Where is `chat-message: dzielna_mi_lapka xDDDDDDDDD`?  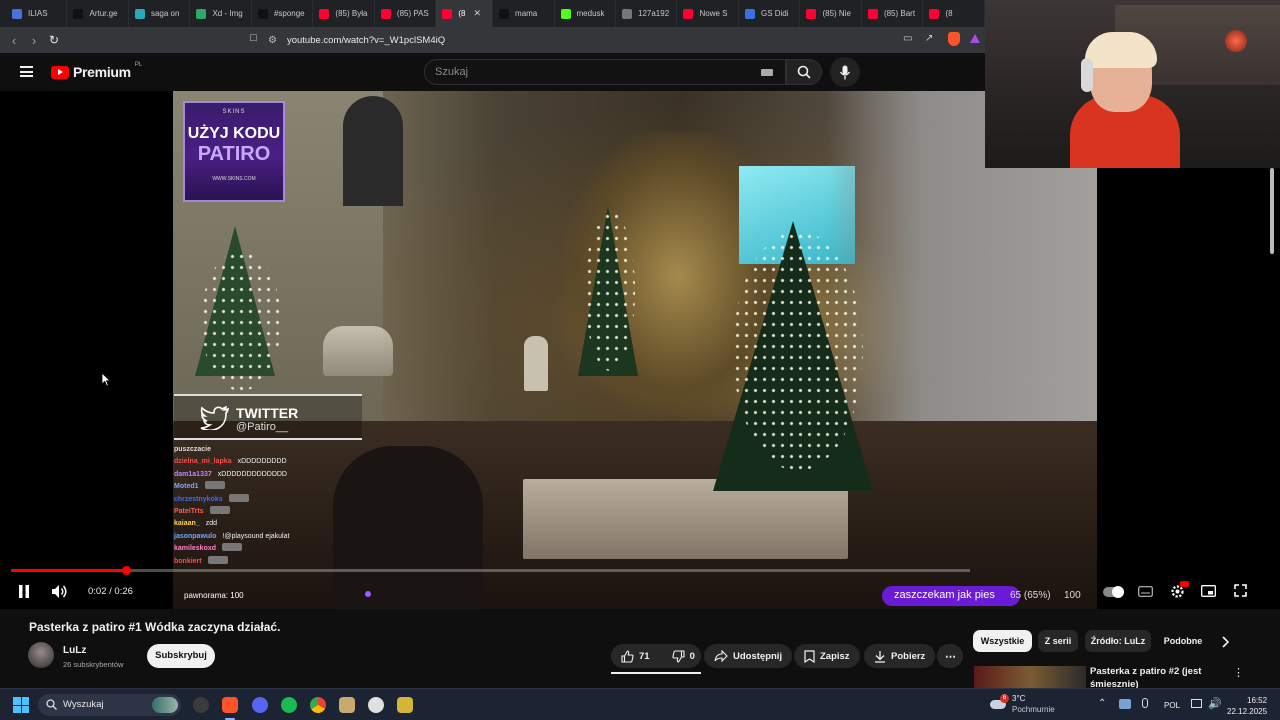
chat-message: dzielna_mi_lapka xDDDDDDDDD is located at coordinates (269, 462).